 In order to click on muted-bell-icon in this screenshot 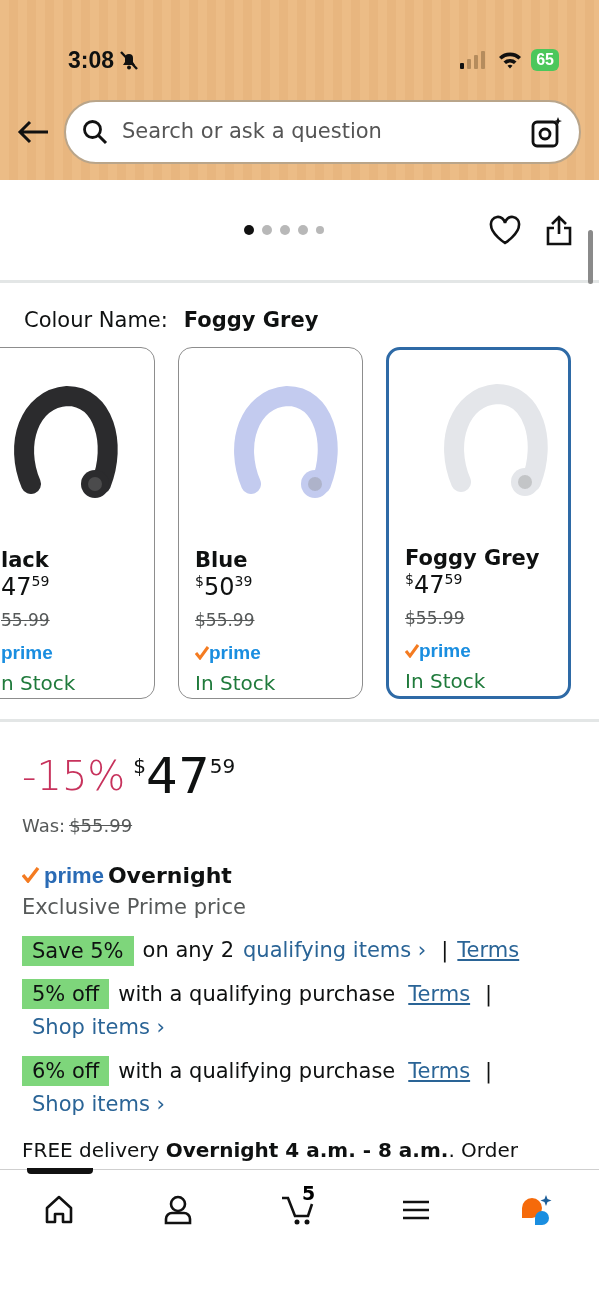, I will do `click(129, 60)`.